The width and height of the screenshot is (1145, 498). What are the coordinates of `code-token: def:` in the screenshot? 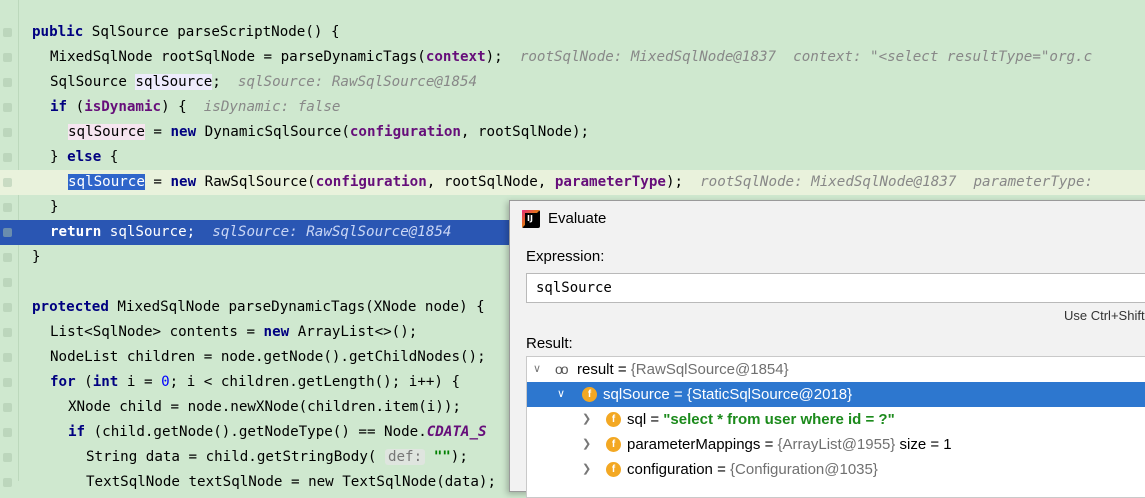 It's located at (405, 457).